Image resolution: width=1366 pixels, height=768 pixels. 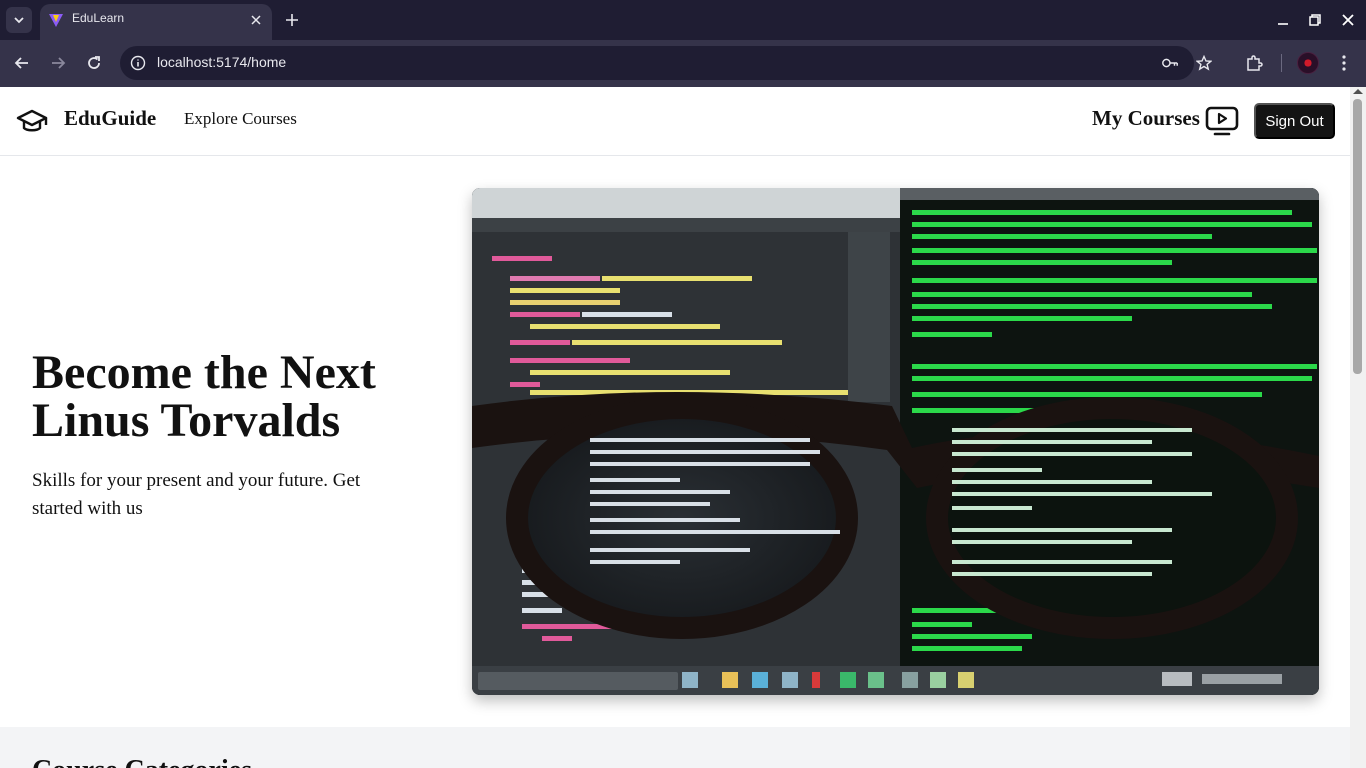 I want to click on extensions-button, so click(x=1254, y=63).